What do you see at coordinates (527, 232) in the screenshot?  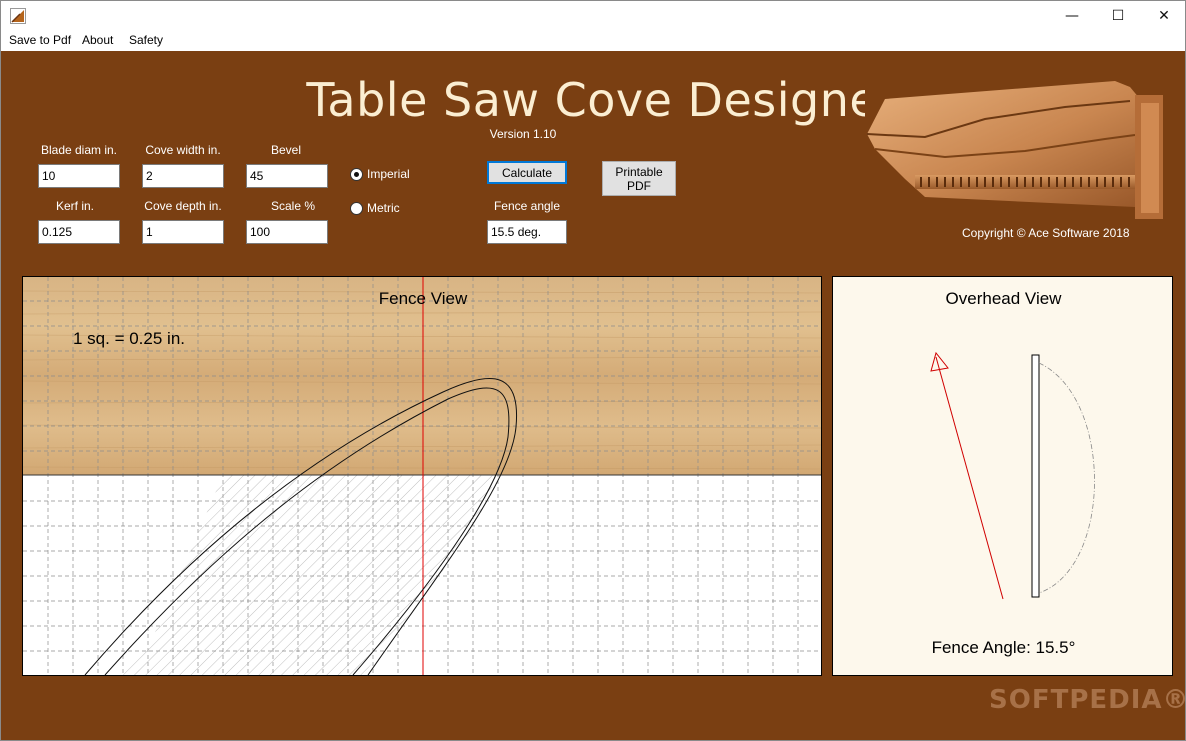 I see `fence-angle-output: 15.5 deg.` at bounding box center [527, 232].